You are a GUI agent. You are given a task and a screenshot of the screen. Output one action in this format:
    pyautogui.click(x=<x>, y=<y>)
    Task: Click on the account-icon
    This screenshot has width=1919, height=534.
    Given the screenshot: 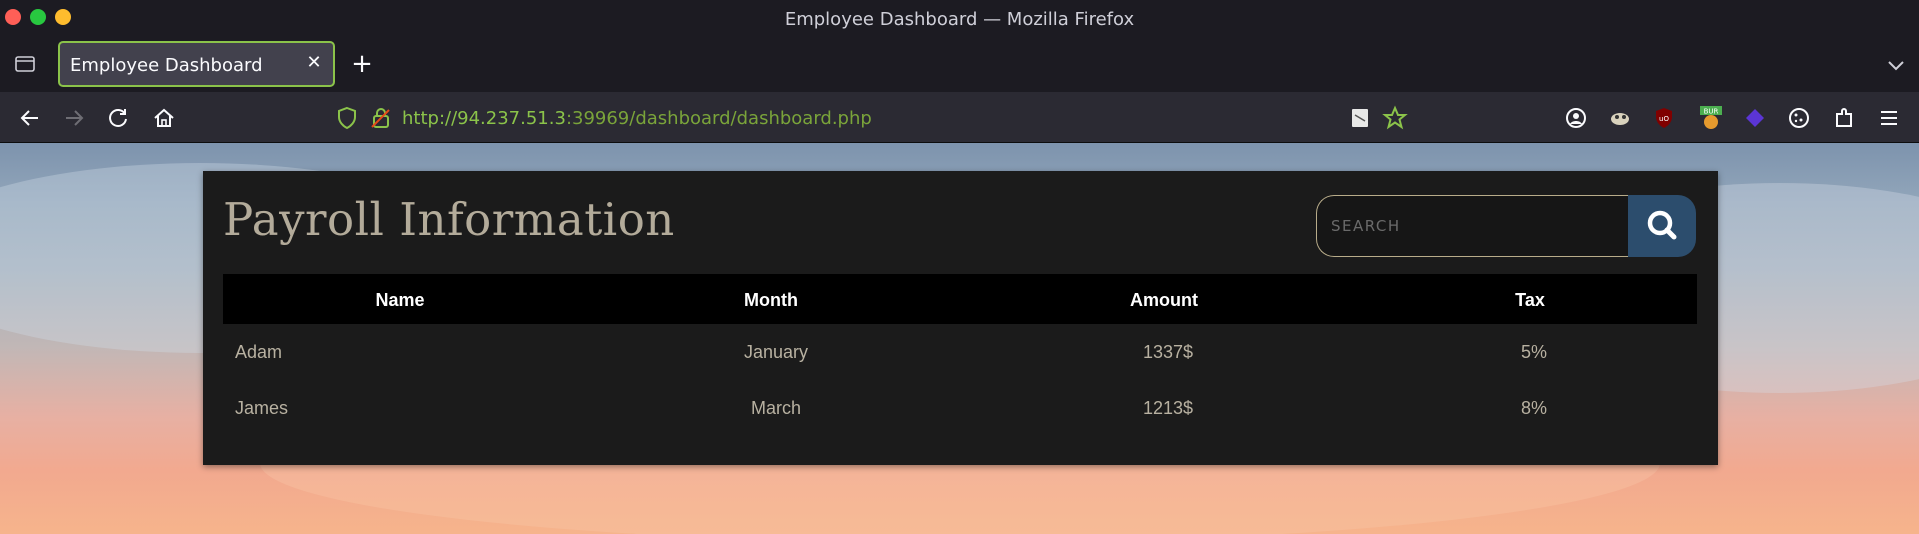 What is the action you would take?
    pyautogui.click(x=1576, y=118)
    